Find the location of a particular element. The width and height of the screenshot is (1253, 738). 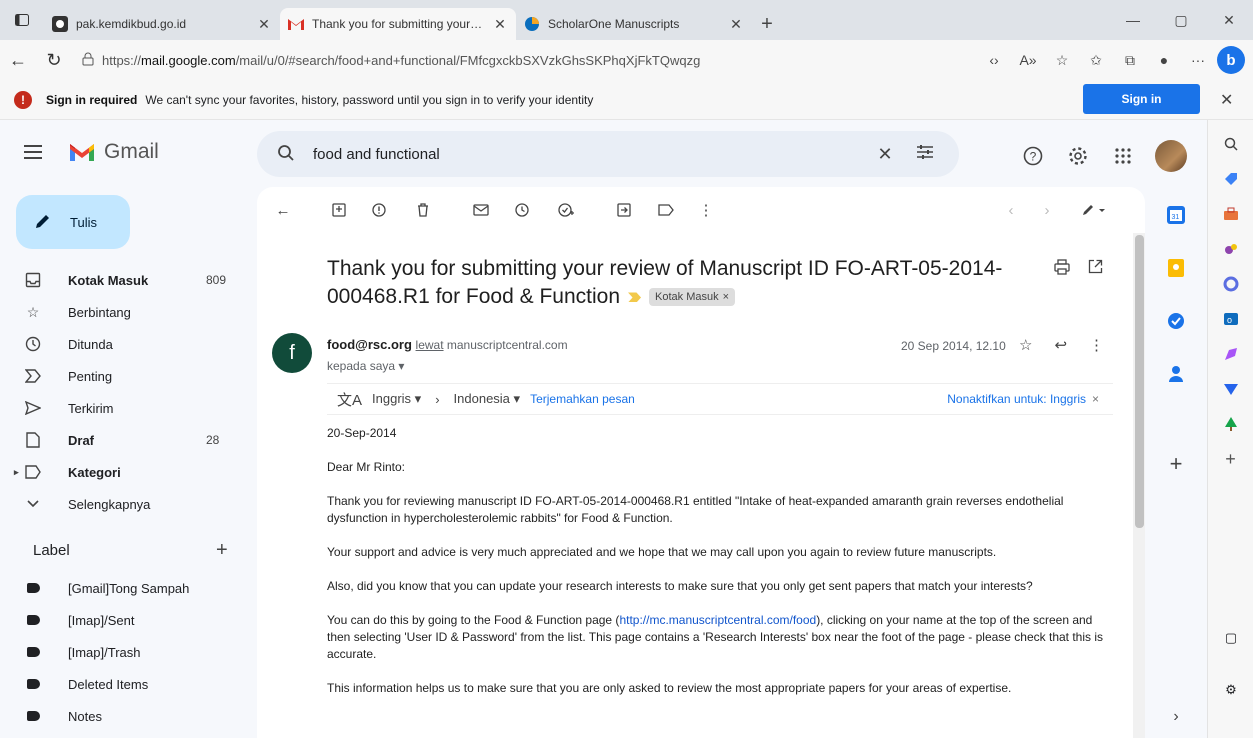

star-message-icon: ☆ is located at coordinates (1025, 345).